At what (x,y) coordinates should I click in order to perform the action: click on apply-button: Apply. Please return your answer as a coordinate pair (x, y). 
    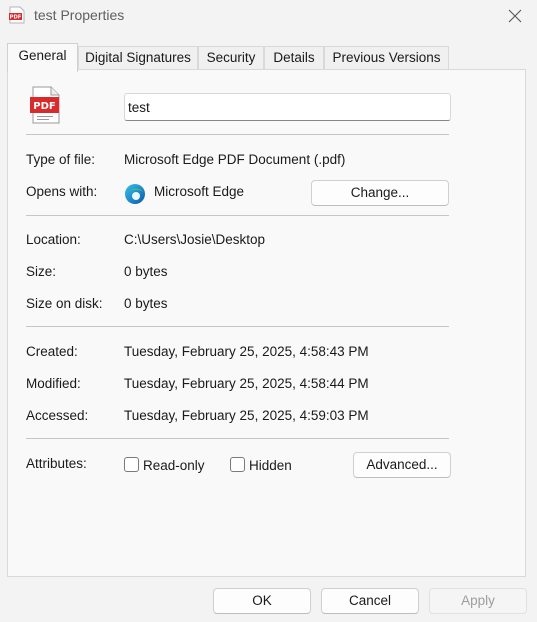
    Looking at the image, I should click on (478, 601).